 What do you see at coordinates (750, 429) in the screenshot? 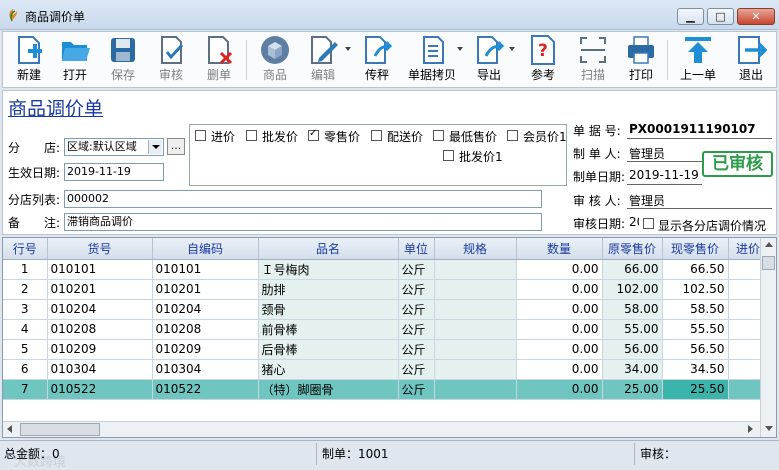
I see `scroll-right-icon` at bounding box center [750, 429].